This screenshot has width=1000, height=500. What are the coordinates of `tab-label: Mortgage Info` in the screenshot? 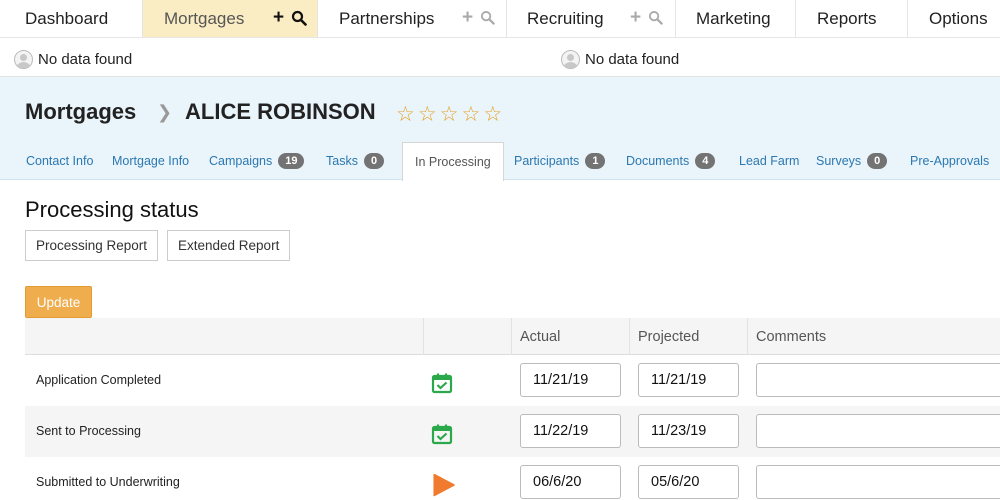 It's located at (151, 161).